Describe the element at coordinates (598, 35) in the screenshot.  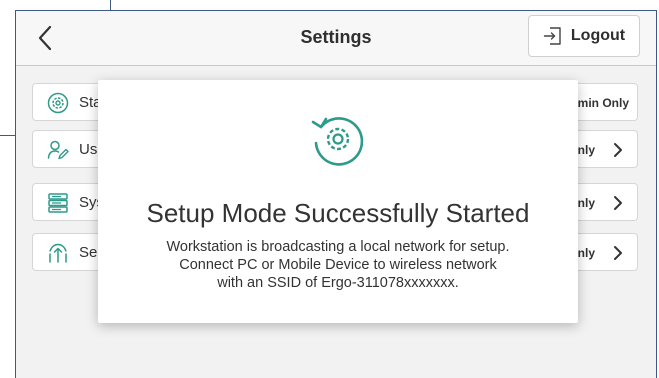
I see `logout-label: Logout` at that location.